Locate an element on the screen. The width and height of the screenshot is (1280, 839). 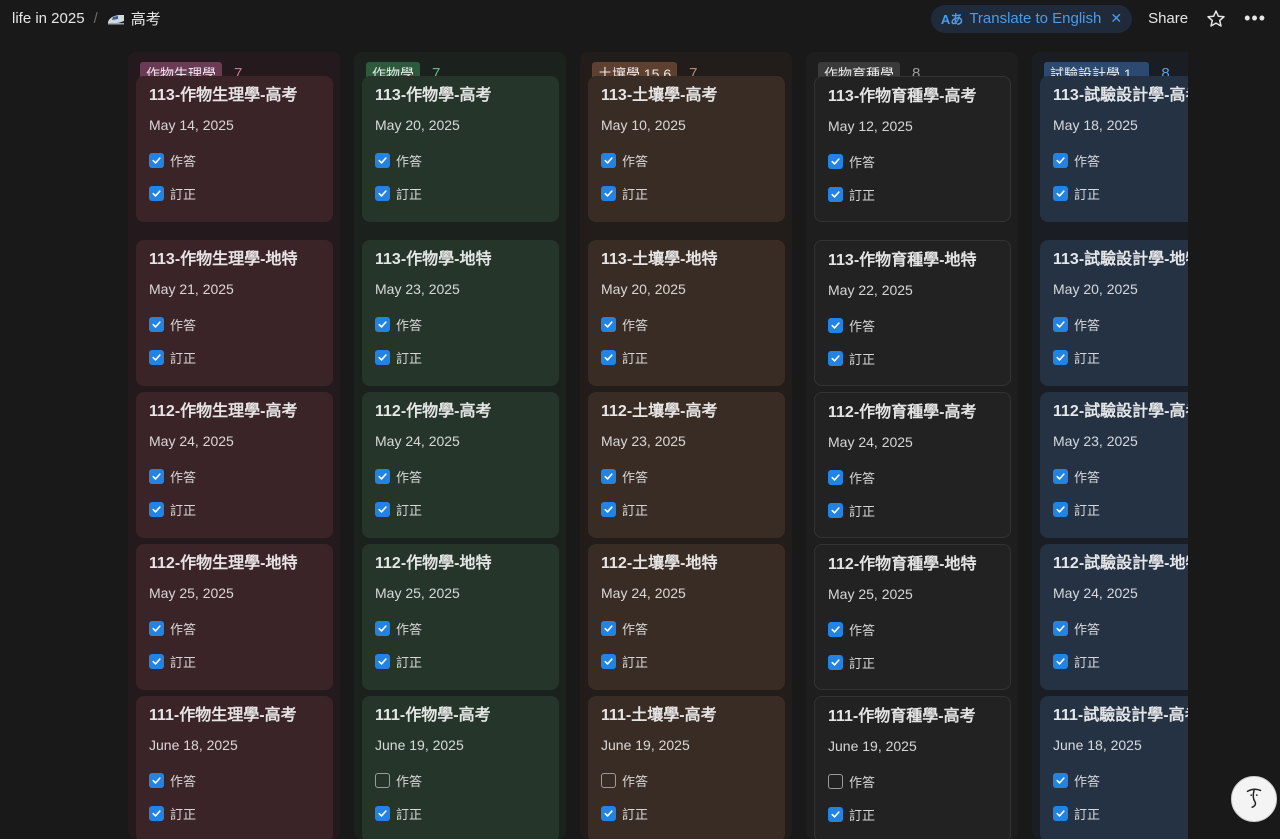
card-title: 112-試驗設計學-地特 is located at coordinates (1120, 563).